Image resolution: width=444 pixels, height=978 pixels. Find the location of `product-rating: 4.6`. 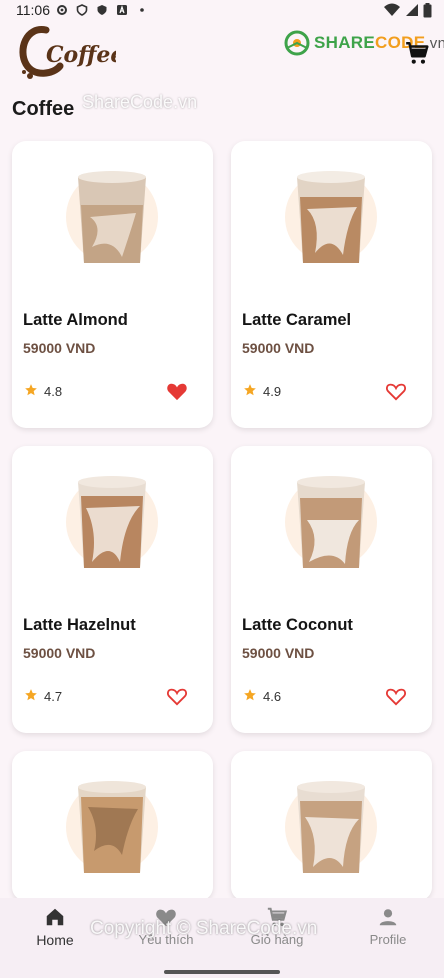

product-rating: 4.6 is located at coordinates (272, 696).